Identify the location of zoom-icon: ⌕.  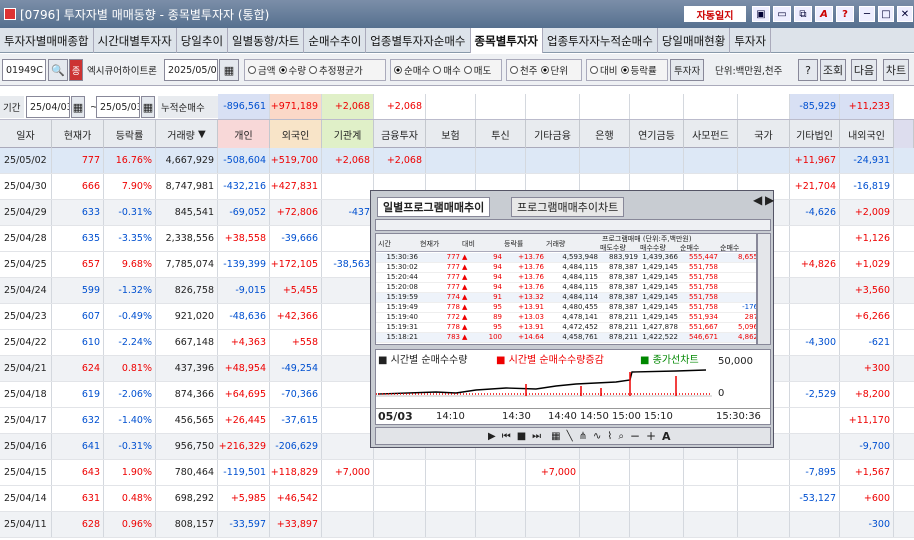
(621, 436).